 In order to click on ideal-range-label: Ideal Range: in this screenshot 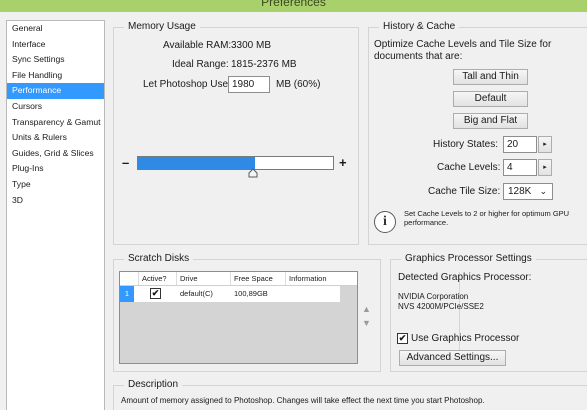, I will do `click(200, 64)`.